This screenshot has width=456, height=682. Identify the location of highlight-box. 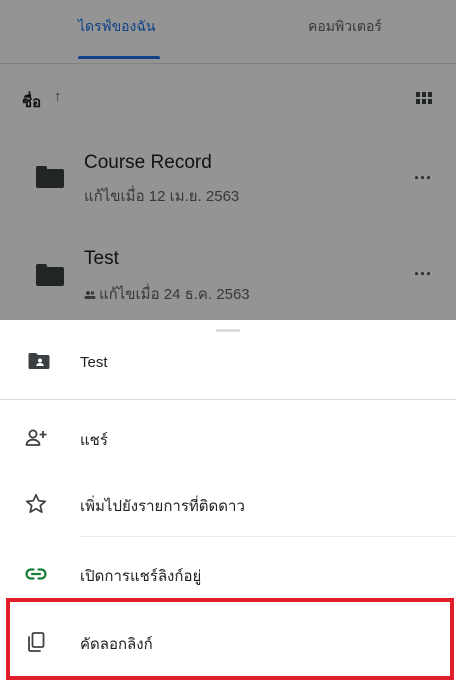
(230, 639).